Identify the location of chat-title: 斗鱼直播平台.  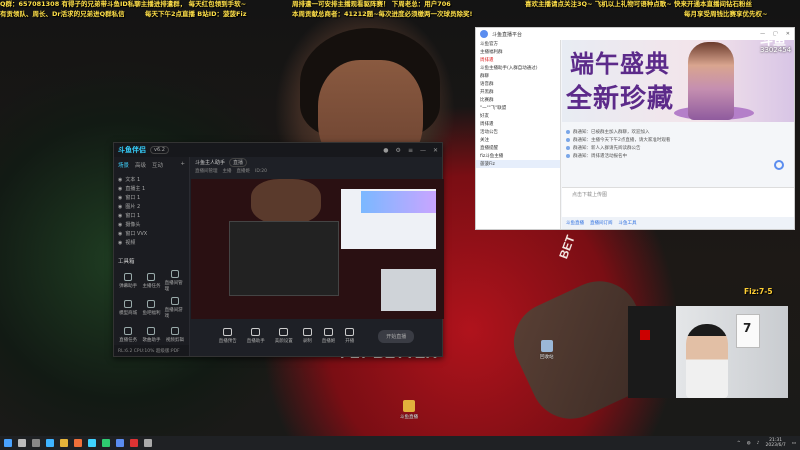
(507, 34).